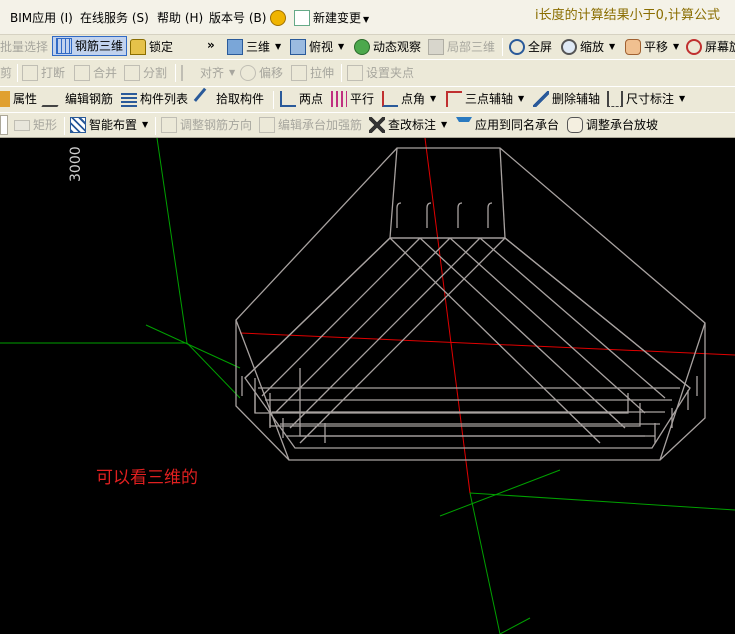 Image resolution: width=735 pixels, height=634 pixels. What do you see at coordinates (317, 47) in the screenshot?
I see `top-view-button: 俯视 ▼` at bounding box center [317, 47].